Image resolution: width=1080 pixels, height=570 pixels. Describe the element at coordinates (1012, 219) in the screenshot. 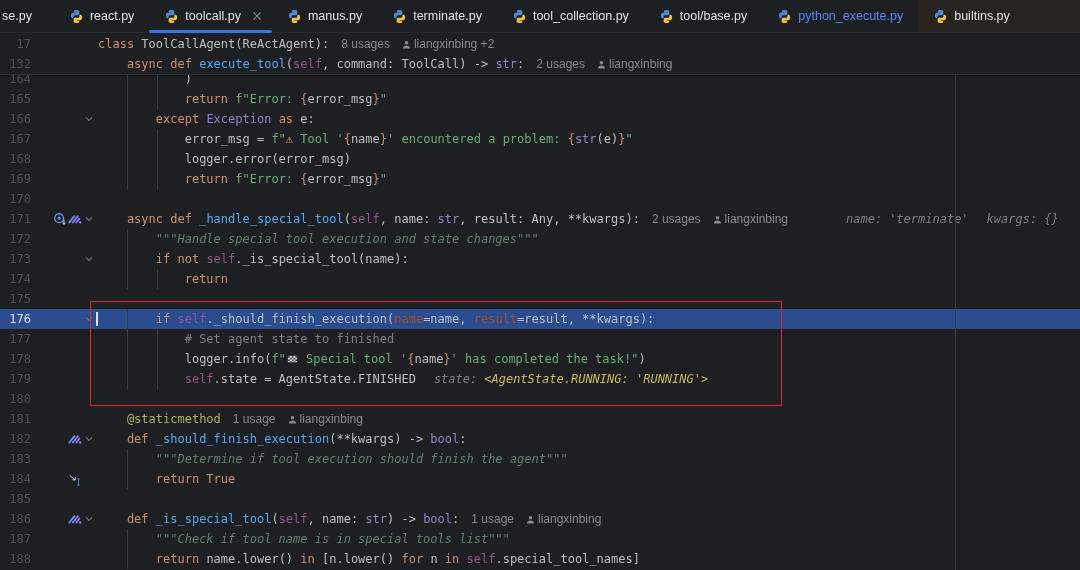

I see `debug-label: kwargs:` at that location.